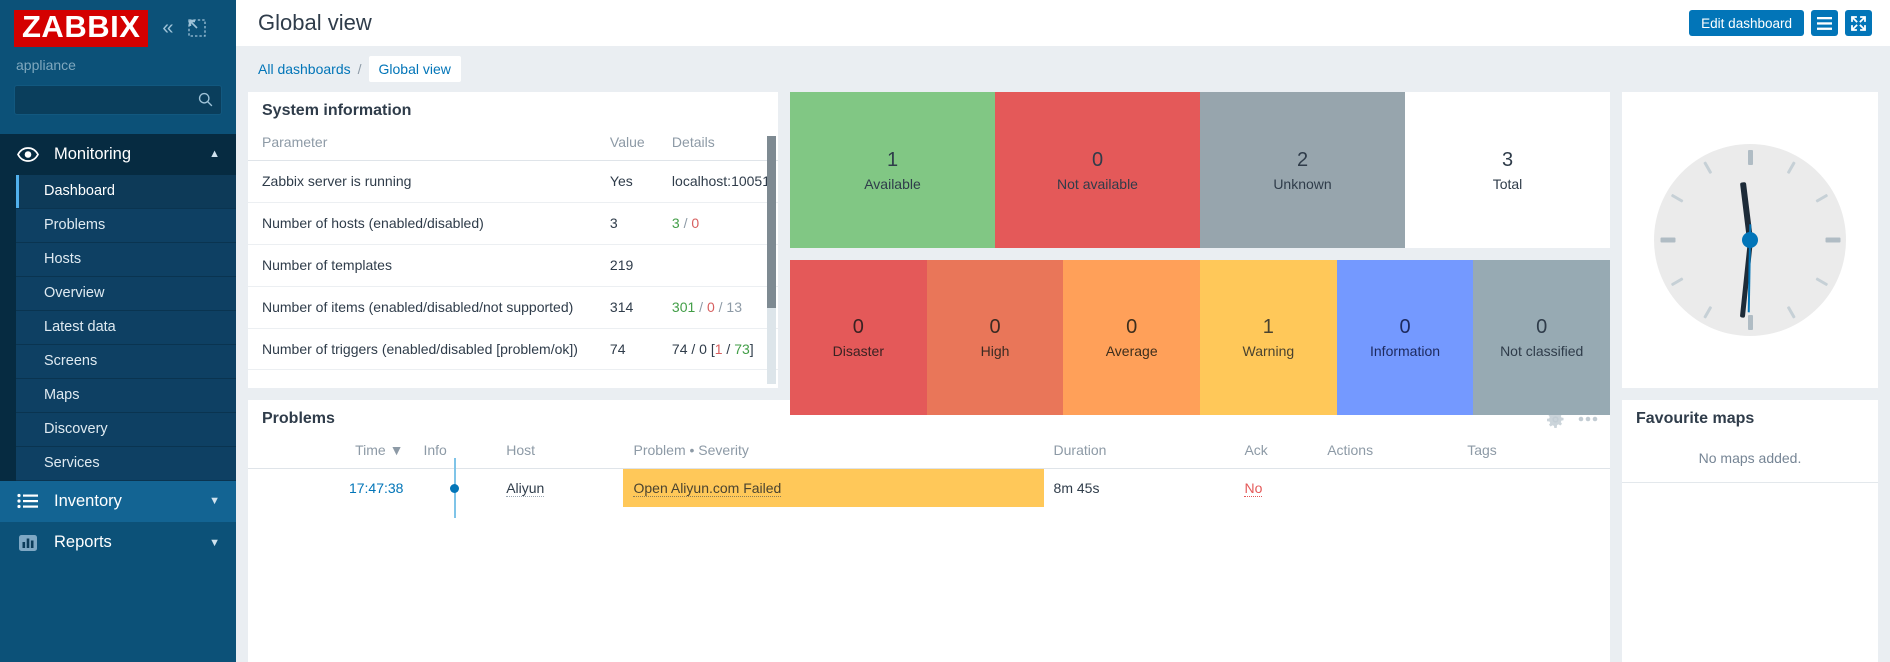 Image resolution: width=1890 pixels, height=662 pixels. What do you see at coordinates (81, 28) in the screenshot?
I see `zabbix-logo: ZABBIX` at bounding box center [81, 28].